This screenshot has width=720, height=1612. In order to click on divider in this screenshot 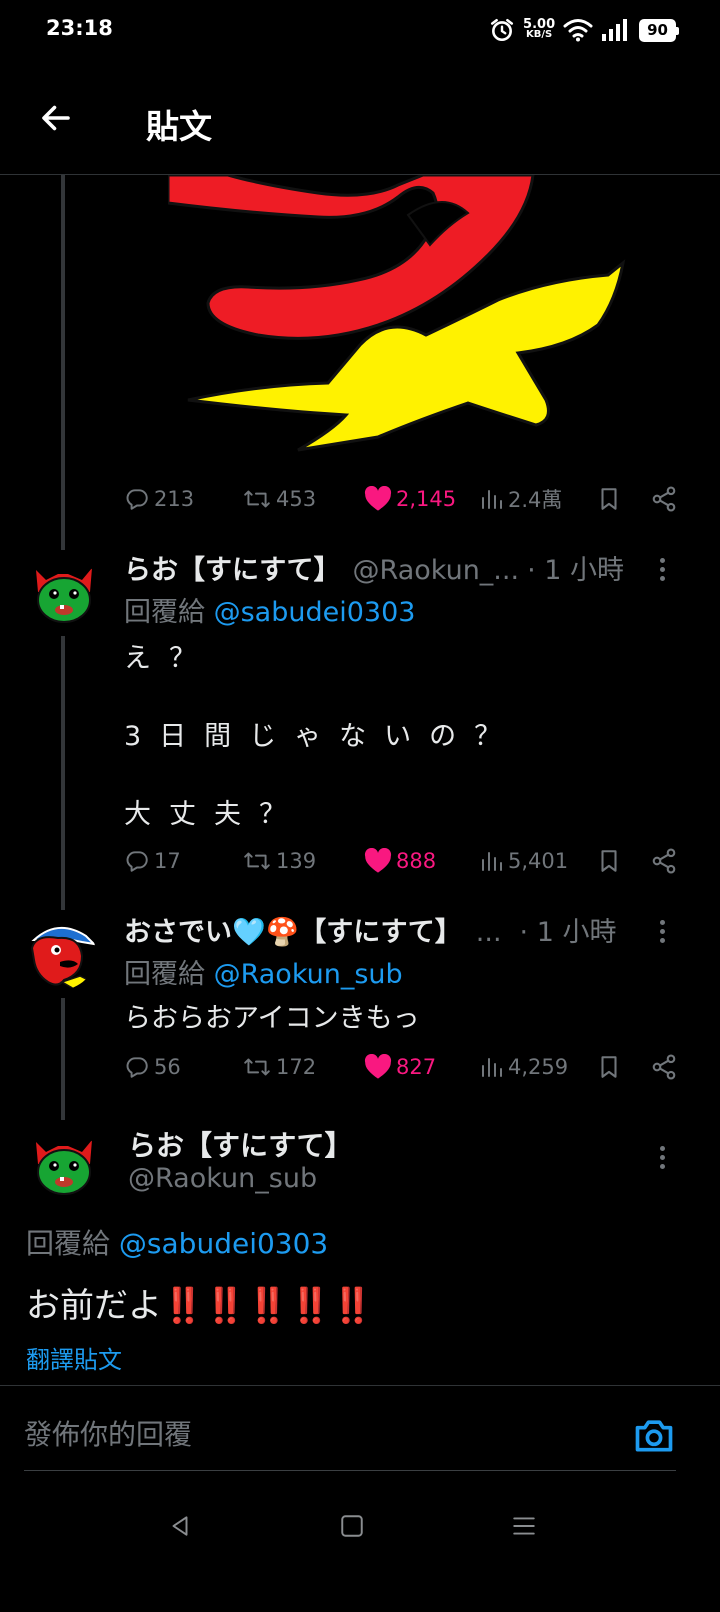, I will do `click(360, 1385)`.